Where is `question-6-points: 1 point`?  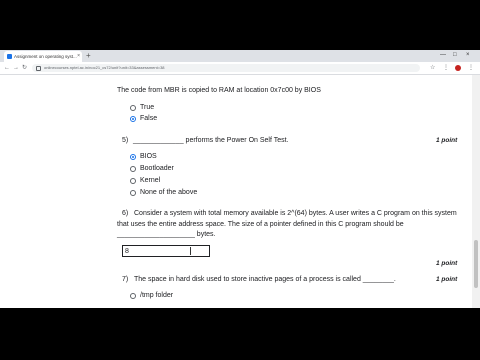
question-6-points: 1 point is located at coordinates (447, 263).